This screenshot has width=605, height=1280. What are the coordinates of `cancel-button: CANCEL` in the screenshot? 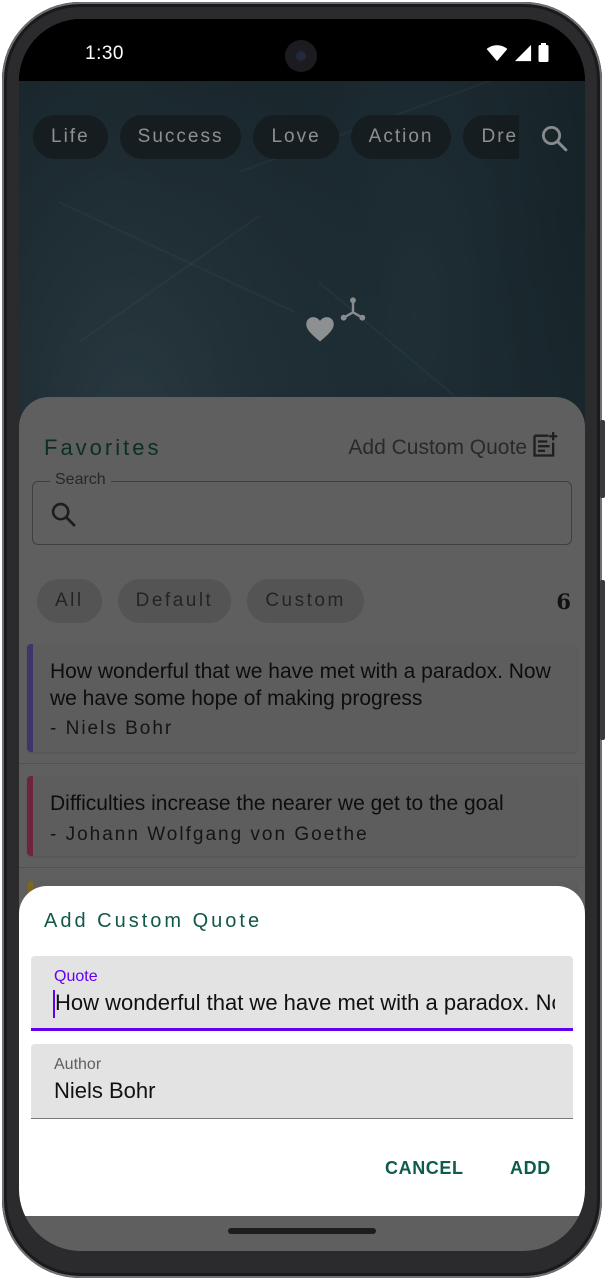 It's located at (424, 1168).